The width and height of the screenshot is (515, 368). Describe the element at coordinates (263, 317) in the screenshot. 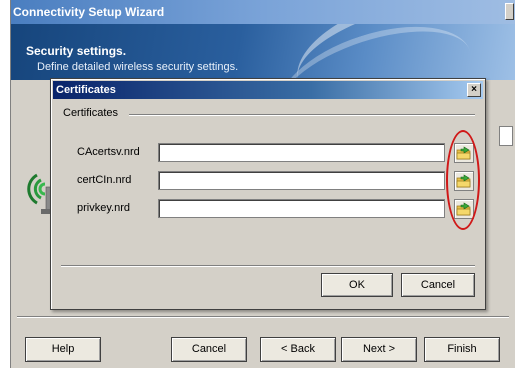

I see `wizard-footer-separator` at that location.